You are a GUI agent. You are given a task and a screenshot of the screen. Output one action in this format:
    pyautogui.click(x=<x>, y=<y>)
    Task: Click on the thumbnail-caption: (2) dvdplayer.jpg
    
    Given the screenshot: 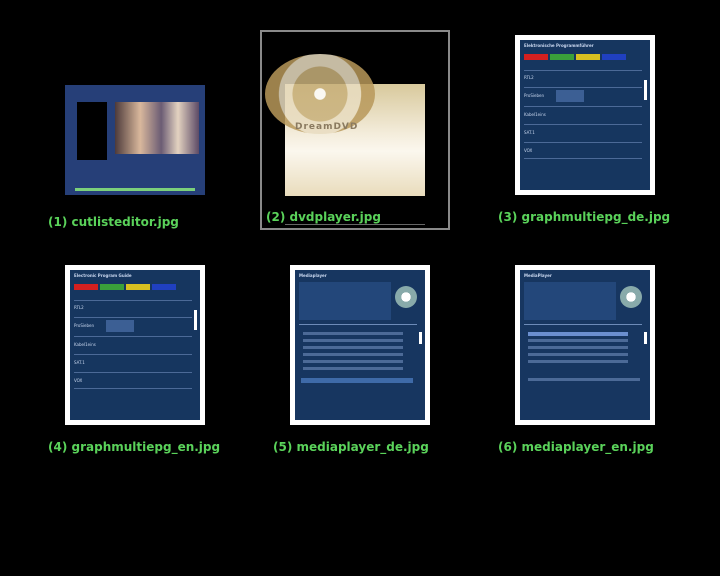 What is the action you would take?
    pyautogui.click(x=323, y=217)
    